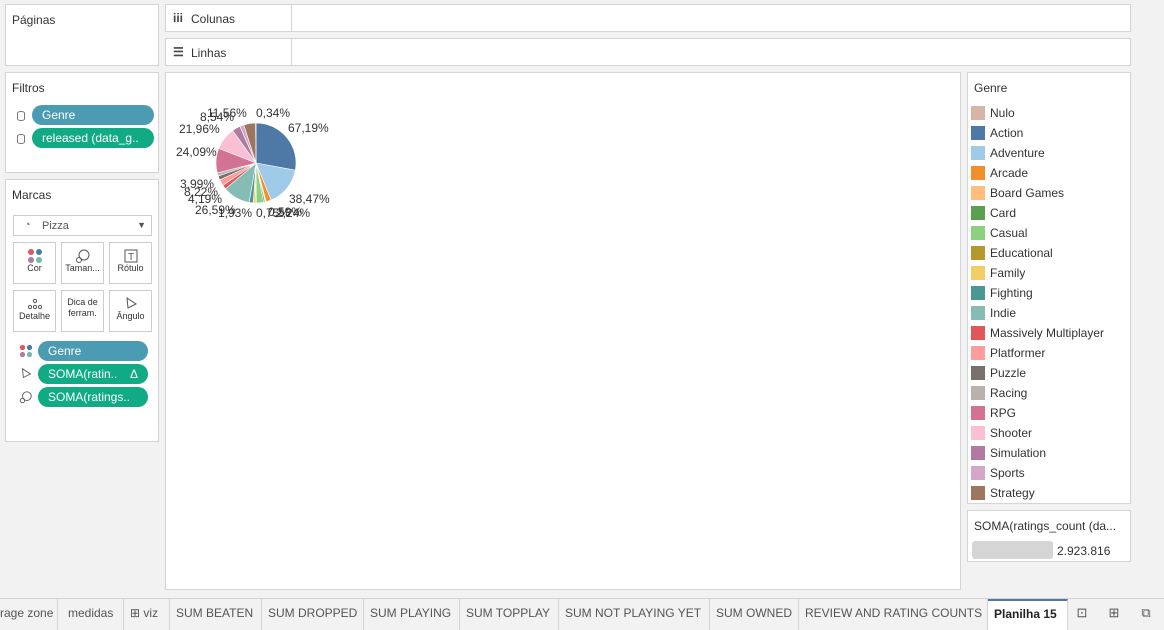 The height and width of the screenshot is (630, 1164). Describe the element at coordinates (1003, 213) in the screenshot. I see `legend-label: Card` at that location.